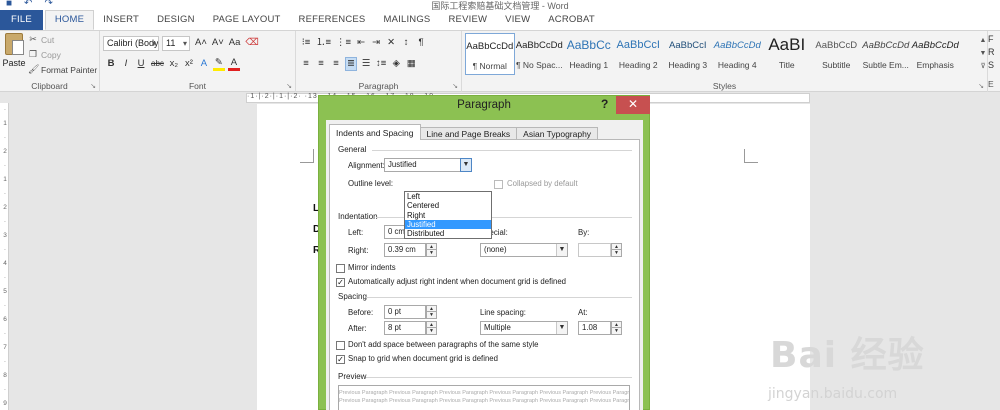 The height and width of the screenshot is (410, 1000). What do you see at coordinates (991, 52) in the screenshot?
I see `replace-button: R` at bounding box center [991, 52].